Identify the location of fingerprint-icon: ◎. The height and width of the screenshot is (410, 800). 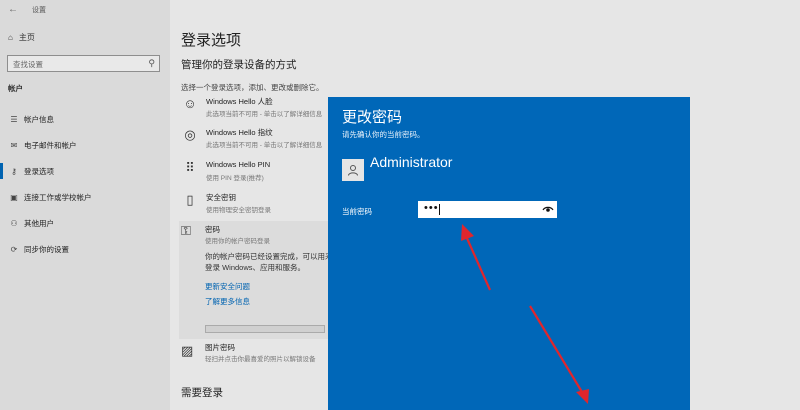
(190, 134).